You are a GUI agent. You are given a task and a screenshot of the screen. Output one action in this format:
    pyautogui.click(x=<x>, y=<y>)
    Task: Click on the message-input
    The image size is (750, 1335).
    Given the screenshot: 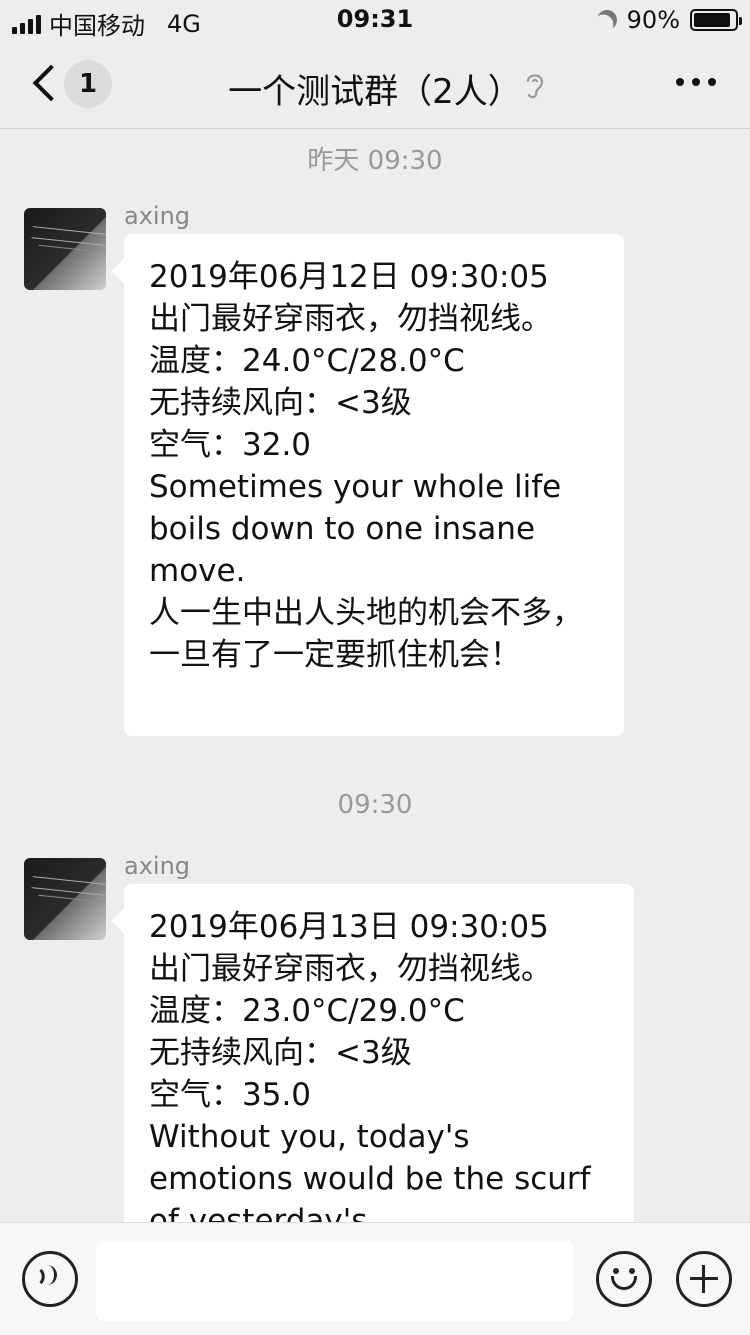 What is the action you would take?
    pyautogui.click(x=335, y=1281)
    